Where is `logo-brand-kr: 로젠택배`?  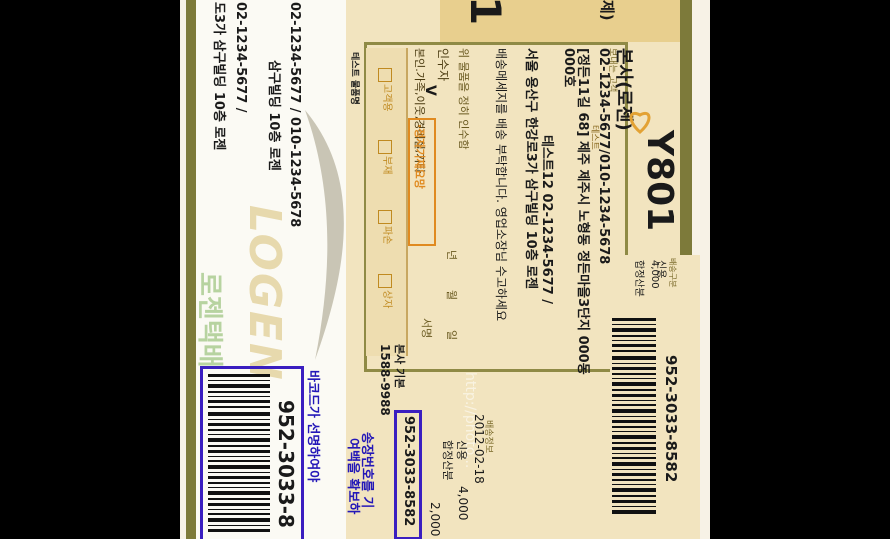
logo-brand-kr: 로젠택배 is located at coordinates (209, 320).